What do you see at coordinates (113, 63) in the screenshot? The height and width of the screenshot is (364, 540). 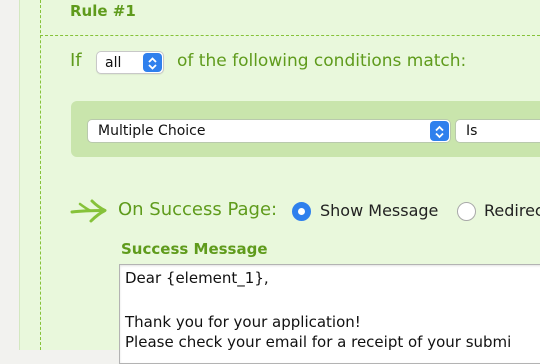 I see `match-select-value: all` at bounding box center [113, 63].